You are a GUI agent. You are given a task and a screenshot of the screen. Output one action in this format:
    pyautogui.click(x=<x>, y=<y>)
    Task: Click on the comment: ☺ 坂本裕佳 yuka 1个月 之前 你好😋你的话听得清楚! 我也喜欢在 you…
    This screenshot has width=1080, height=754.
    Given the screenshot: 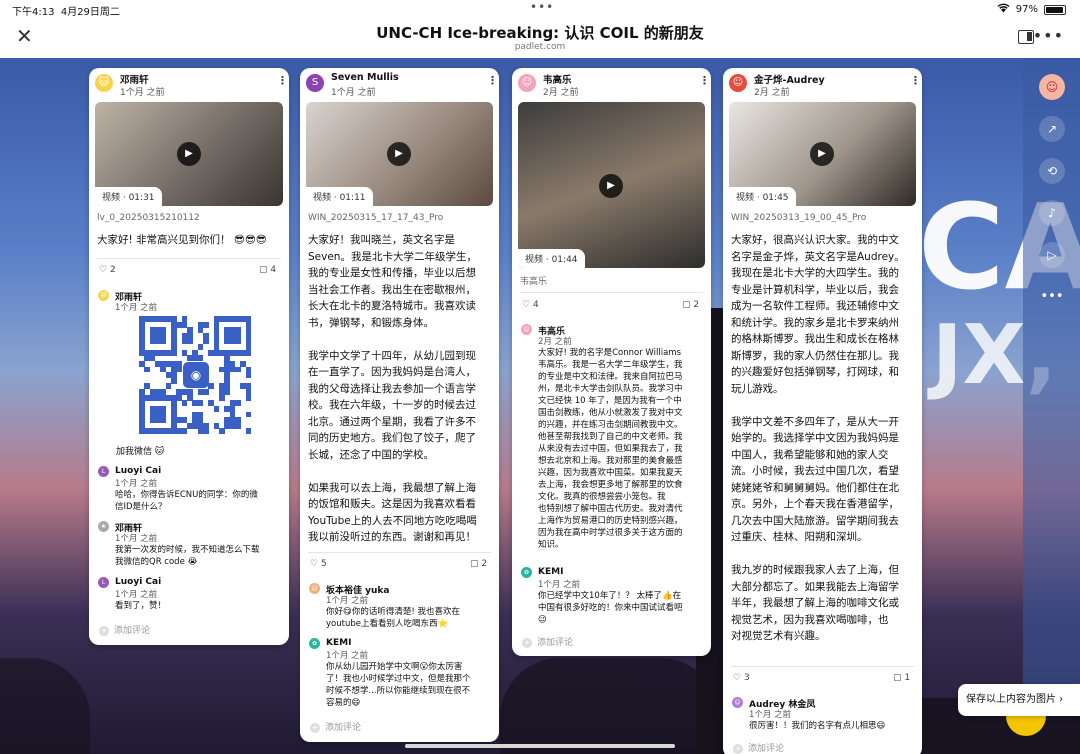 What is the action you would take?
    pyautogui.click(x=401, y=608)
    